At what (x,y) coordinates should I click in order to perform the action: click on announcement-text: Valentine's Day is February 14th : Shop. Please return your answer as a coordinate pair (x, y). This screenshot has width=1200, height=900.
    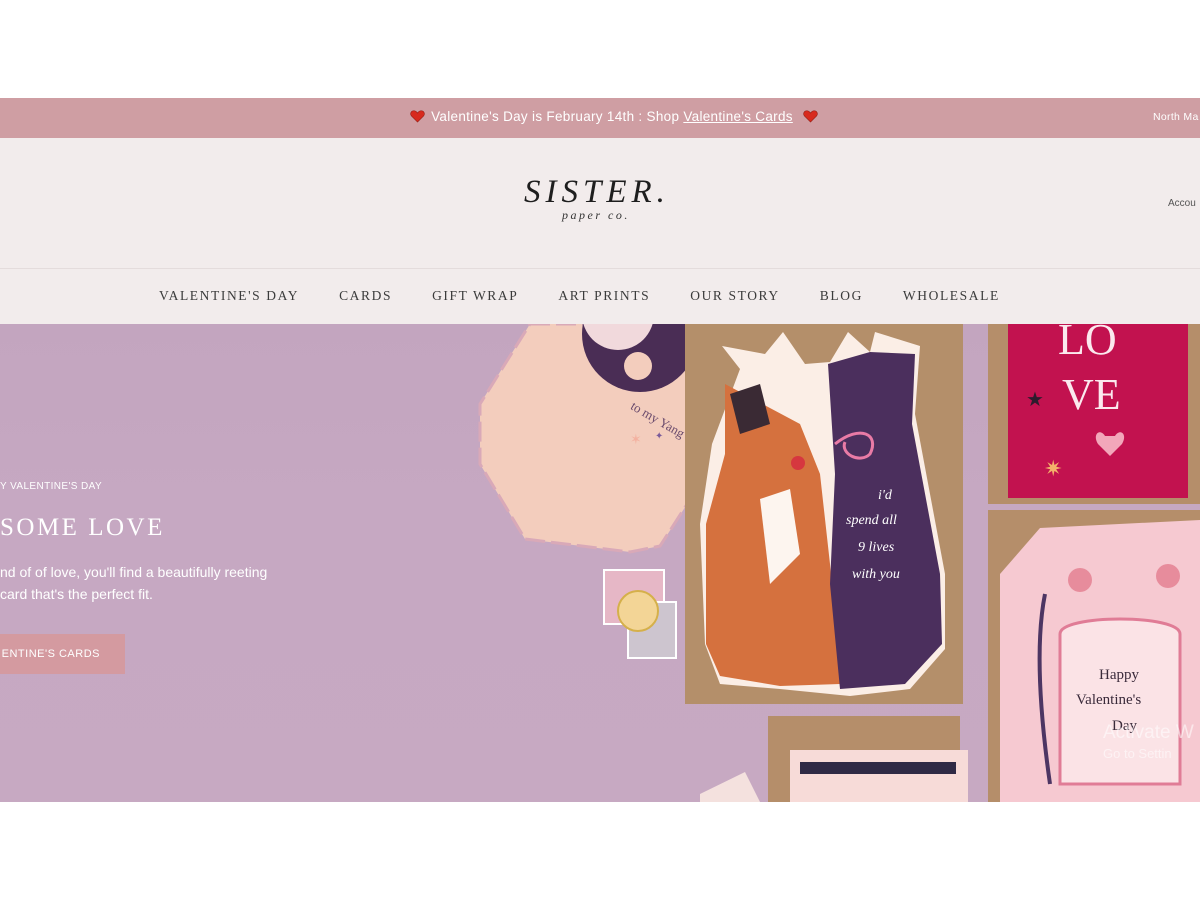
    Looking at the image, I should click on (557, 116).